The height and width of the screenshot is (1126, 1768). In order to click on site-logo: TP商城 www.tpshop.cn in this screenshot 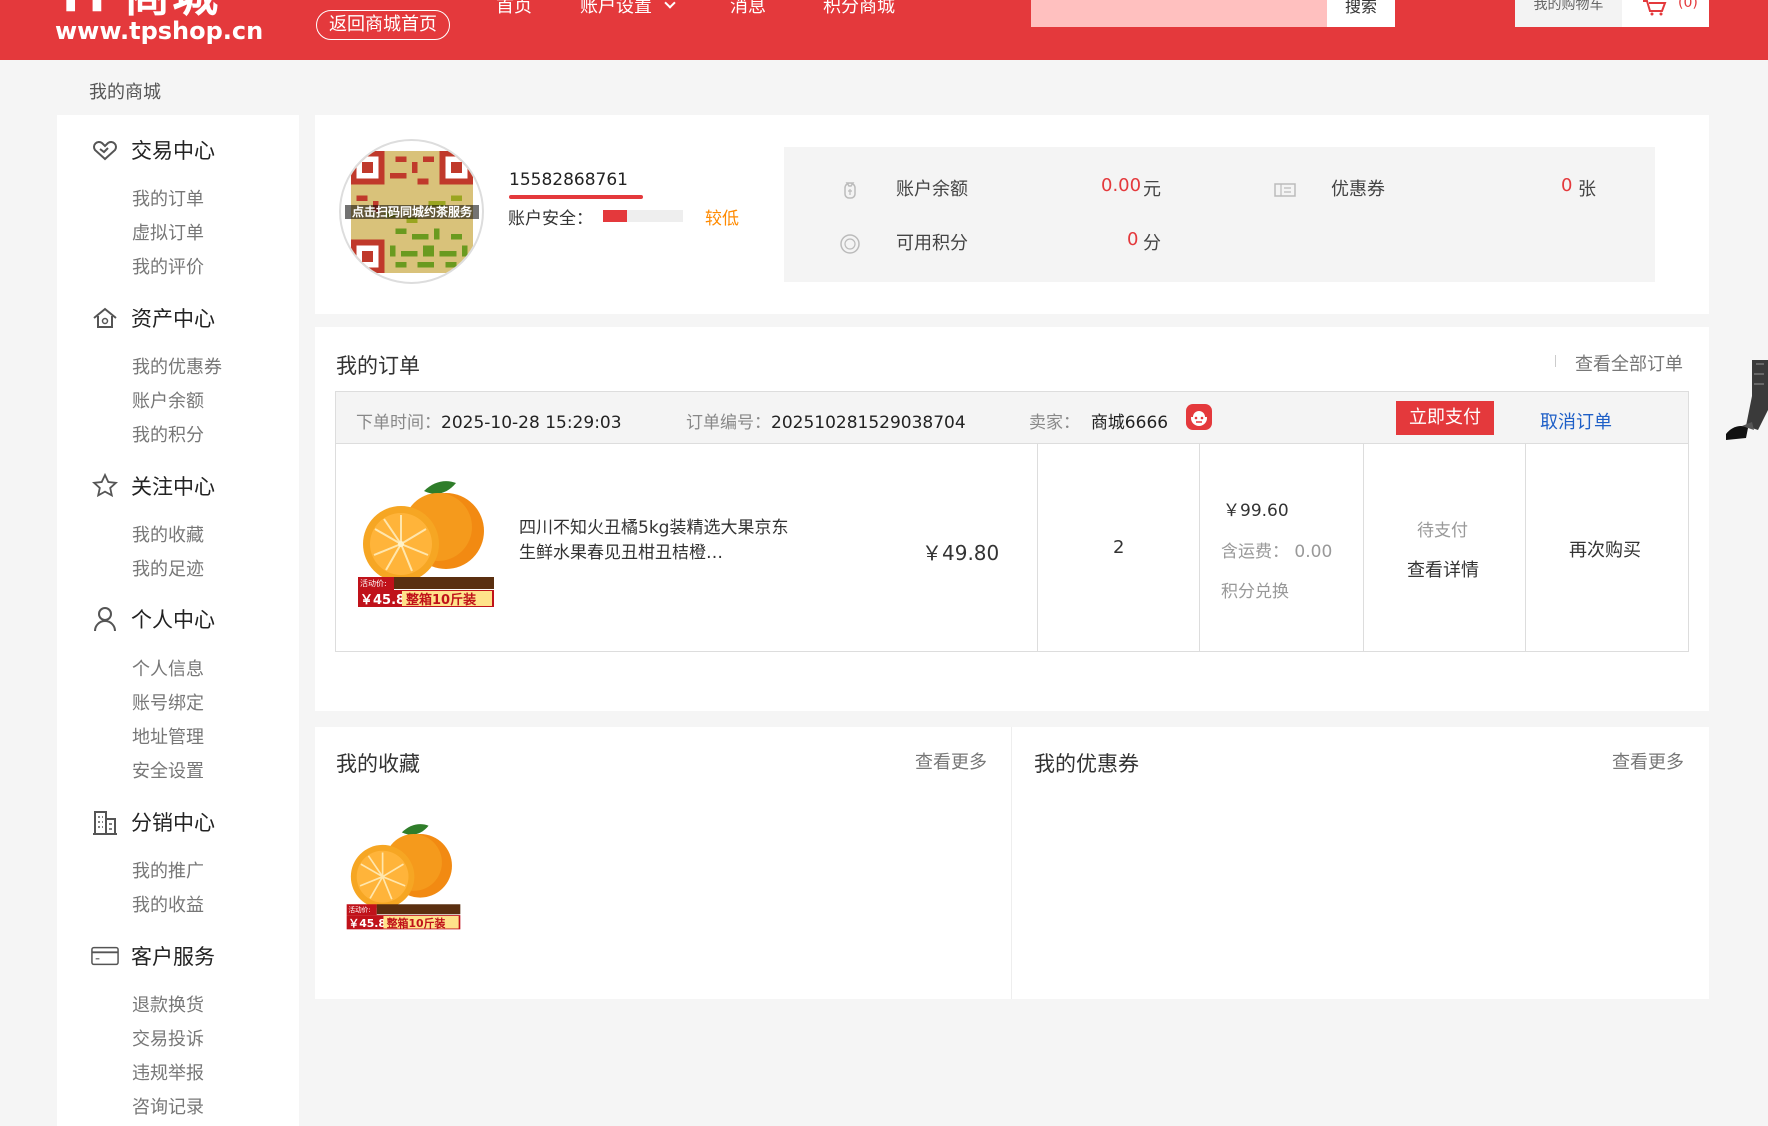, I will do `click(159, 22)`.